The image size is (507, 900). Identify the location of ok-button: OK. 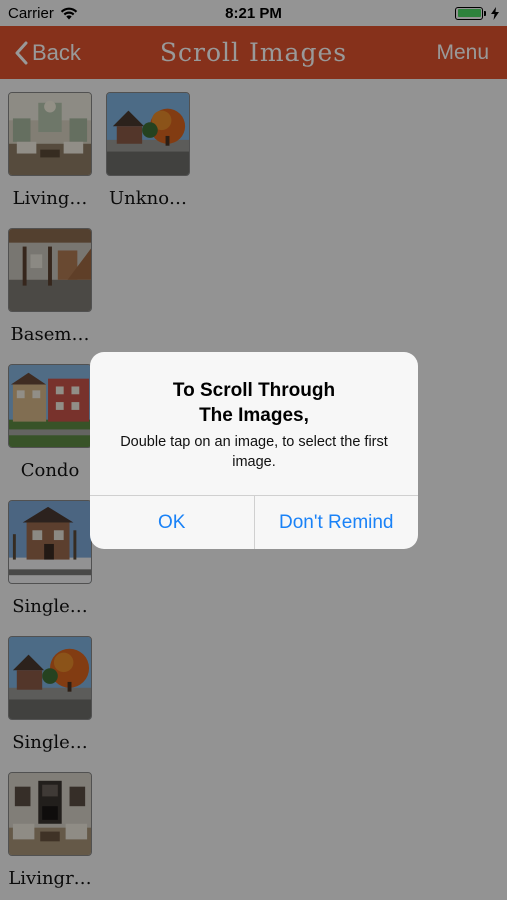
(172, 522).